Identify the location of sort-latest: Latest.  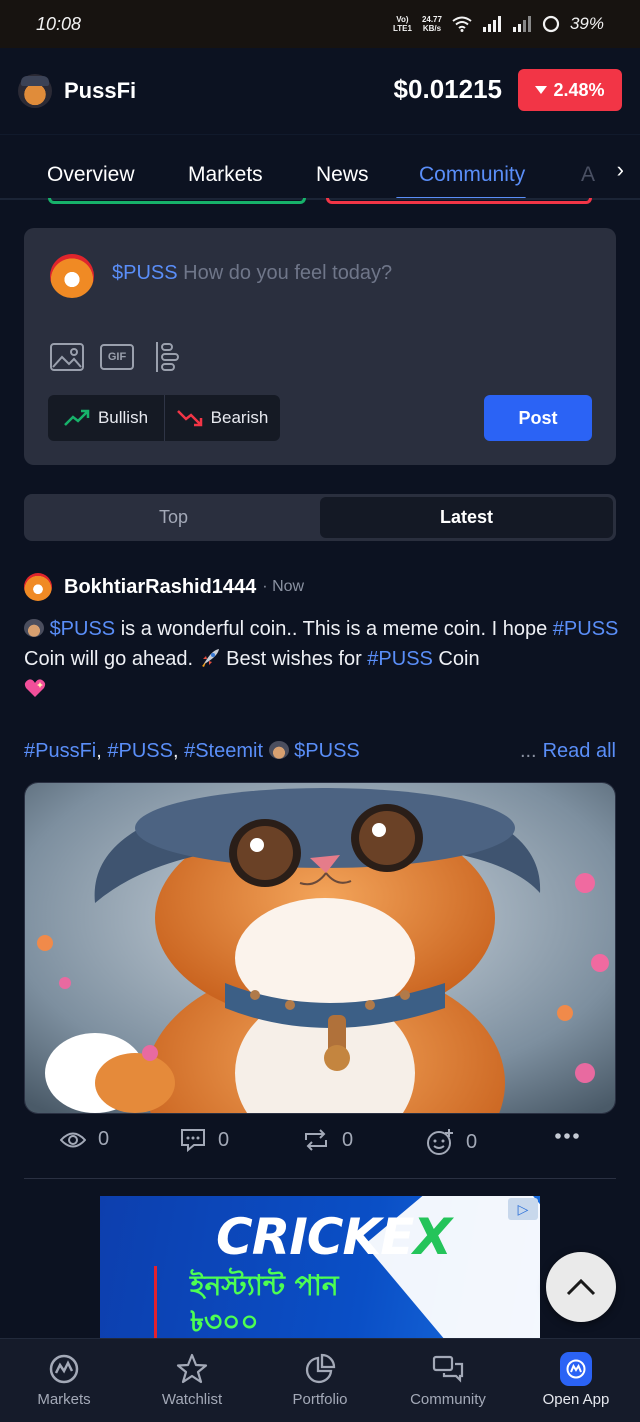
(466, 517).